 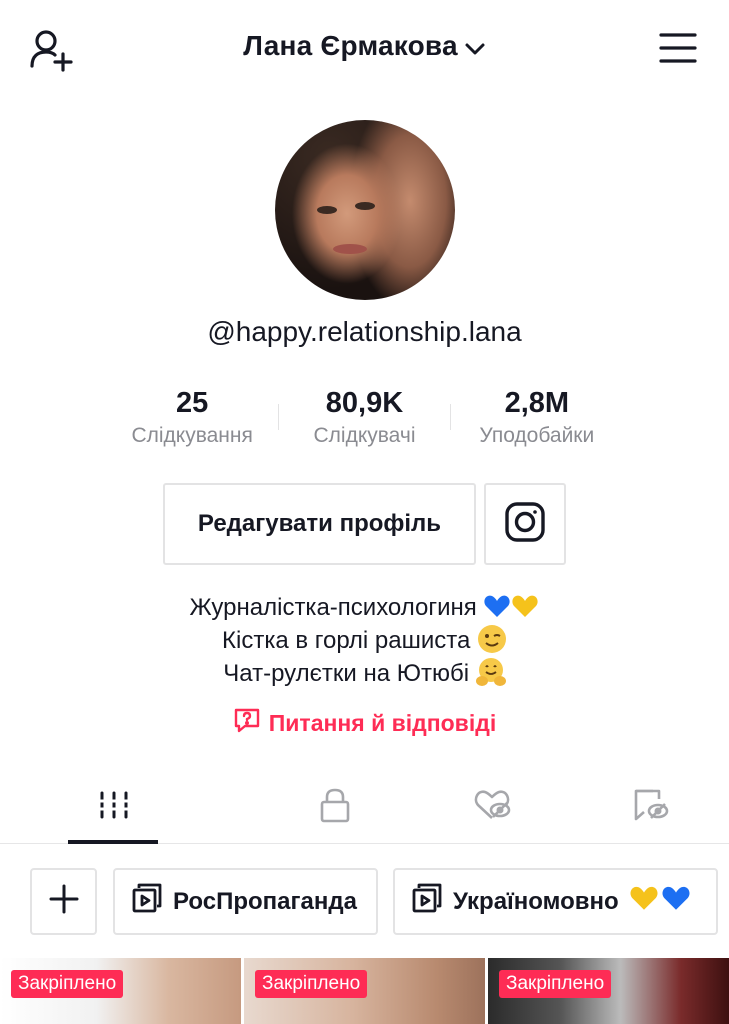 What do you see at coordinates (475, 46) in the screenshot?
I see `chevron-down-icon` at bounding box center [475, 46].